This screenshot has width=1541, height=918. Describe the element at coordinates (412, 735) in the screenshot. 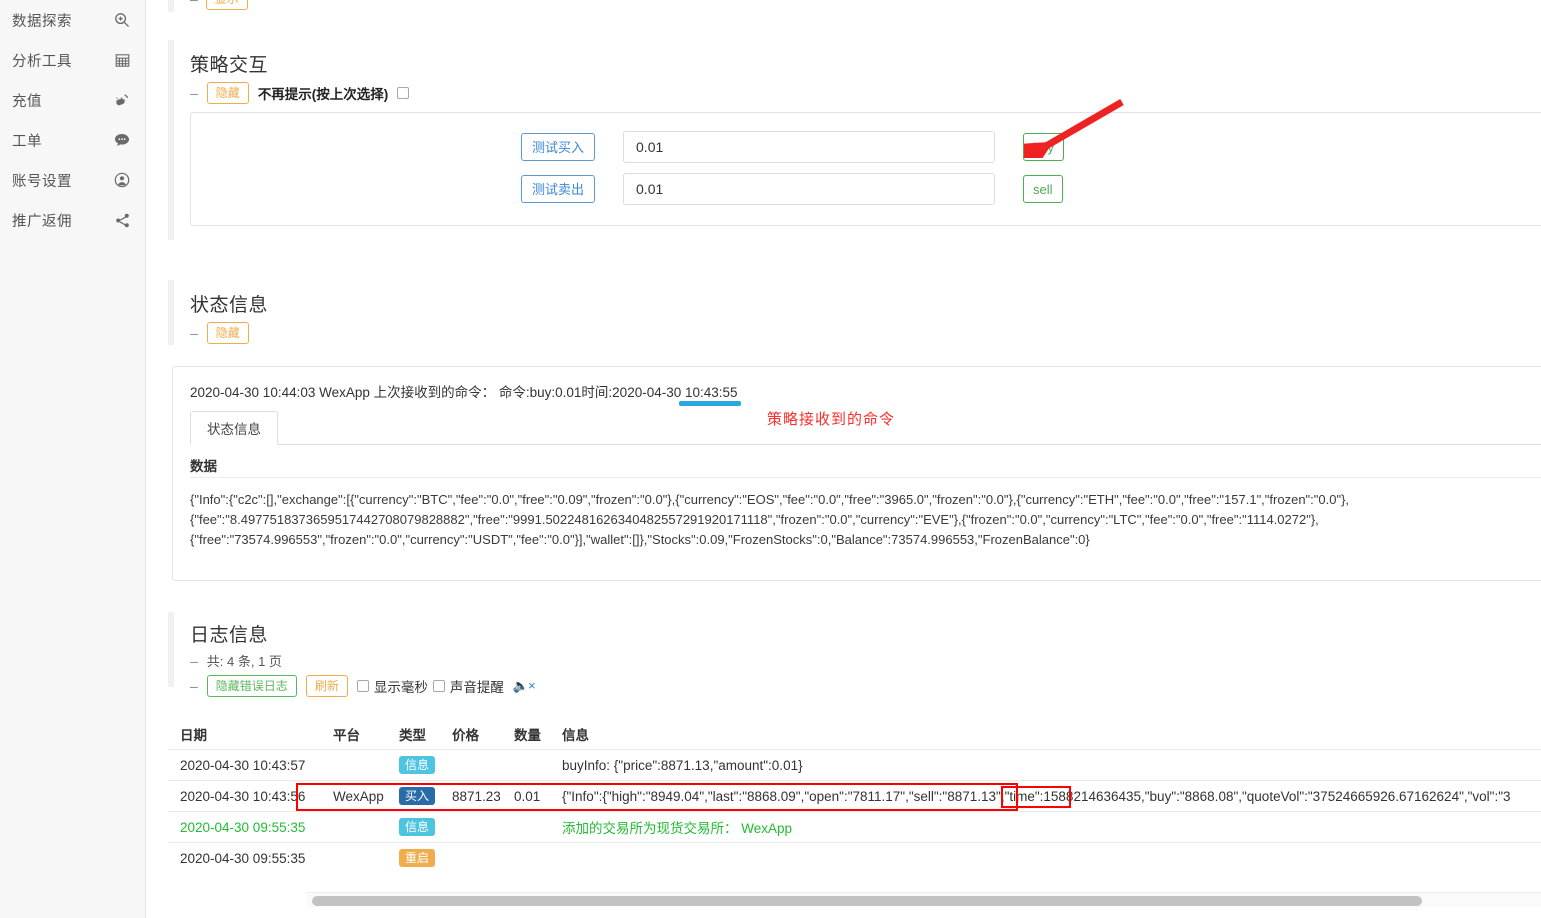

I see `column-header-type: 类型` at that location.